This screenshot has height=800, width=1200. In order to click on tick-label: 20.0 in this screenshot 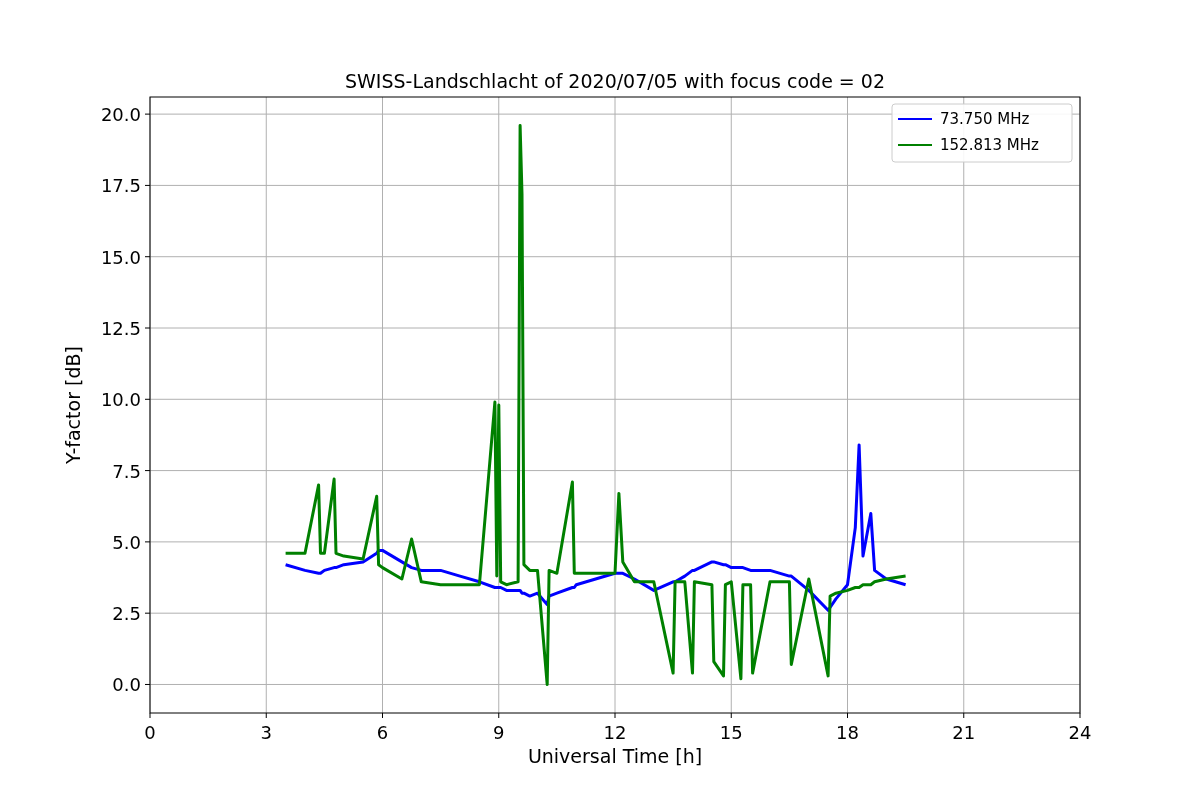, I will do `click(120, 115)`.